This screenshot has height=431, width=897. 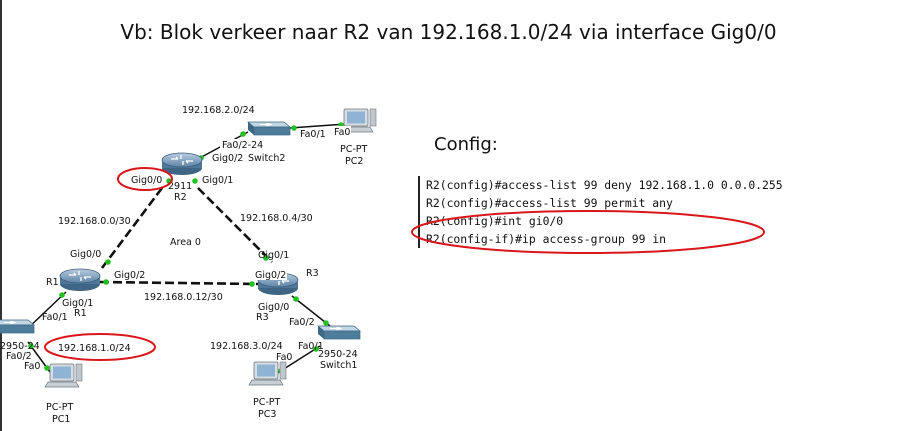 What do you see at coordinates (546, 239) in the screenshot?
I see `config-line: R2(config-if)#ip access-group 99 in` at bounding box center [546, 239].